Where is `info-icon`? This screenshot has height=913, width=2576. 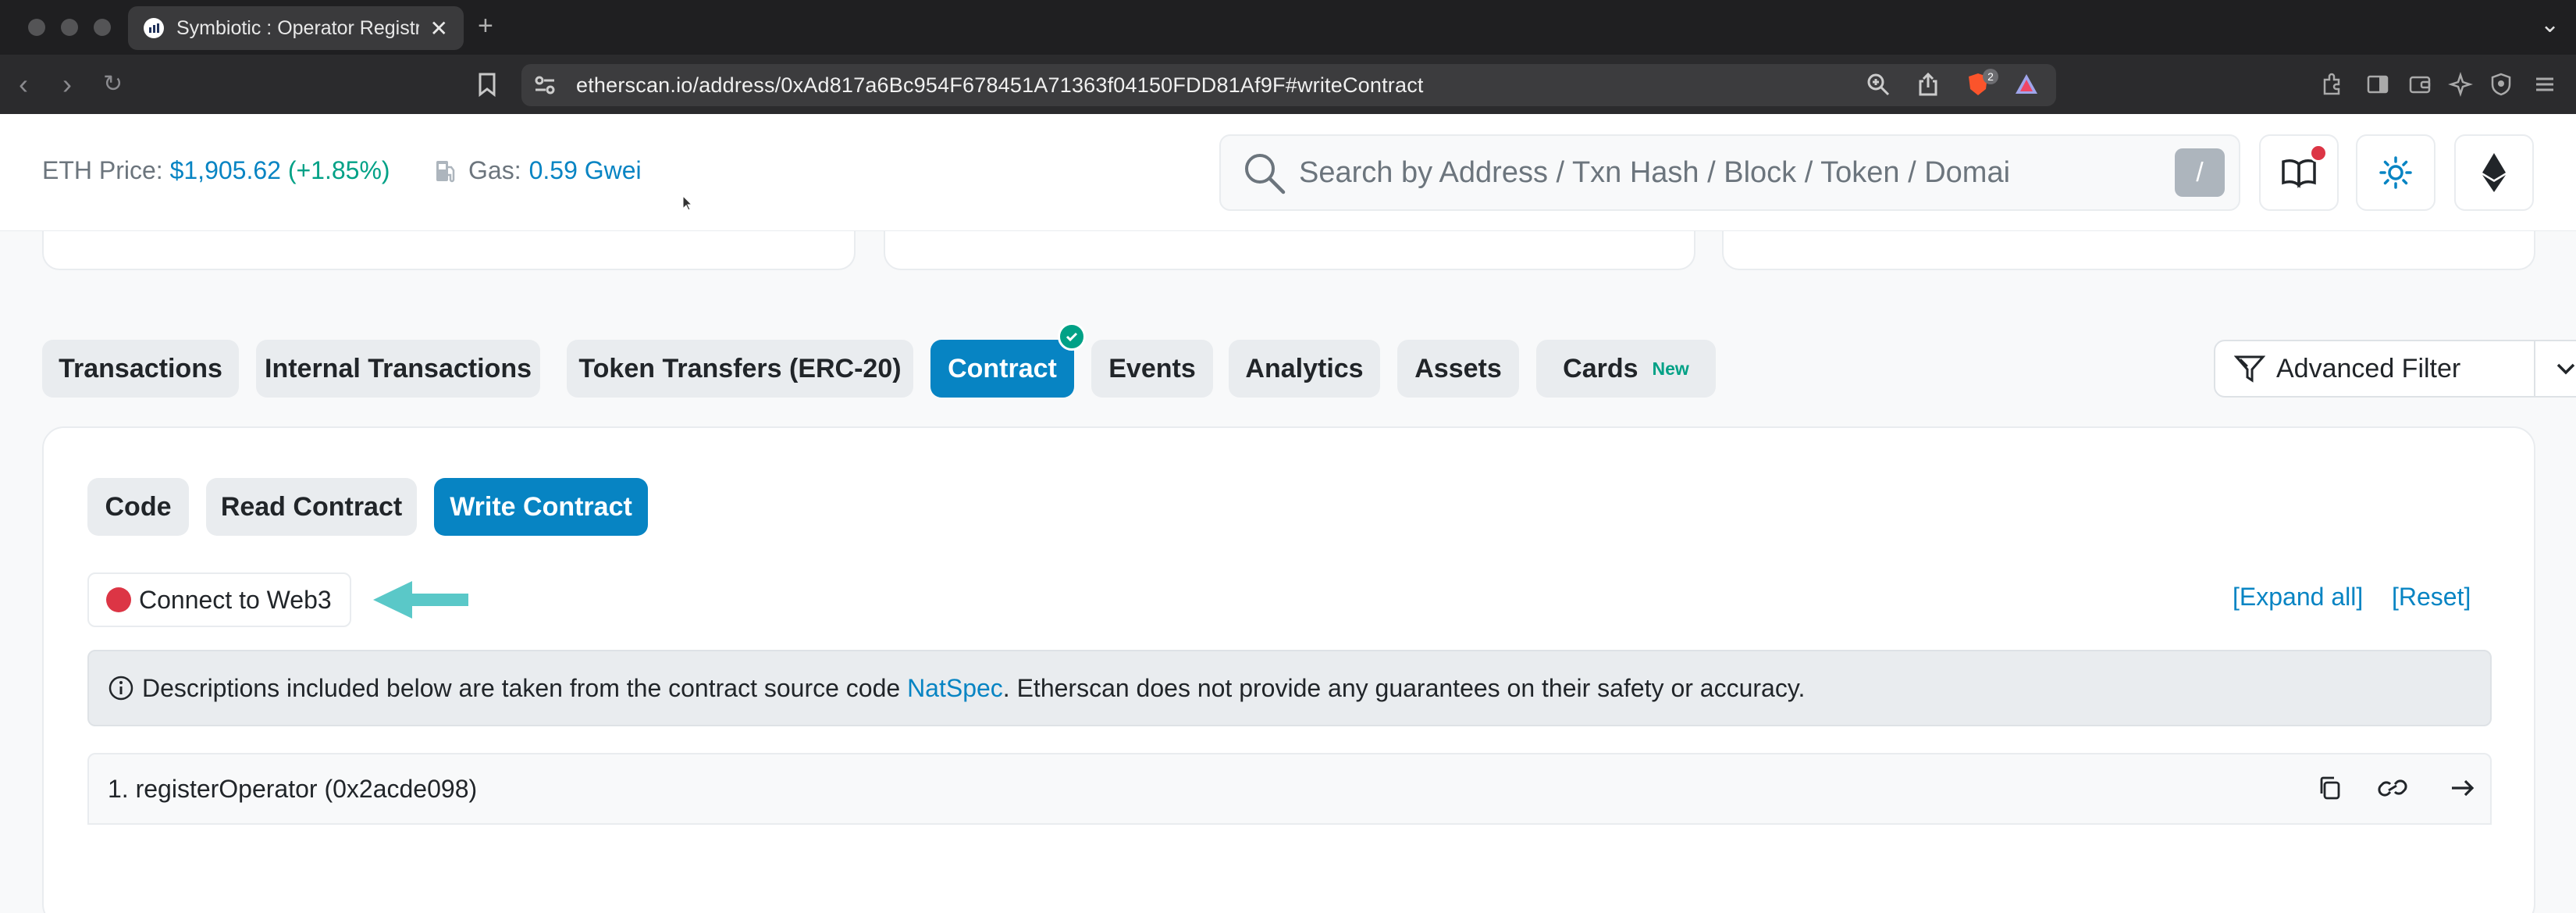
info-icon is located at coordinates (121, 688).